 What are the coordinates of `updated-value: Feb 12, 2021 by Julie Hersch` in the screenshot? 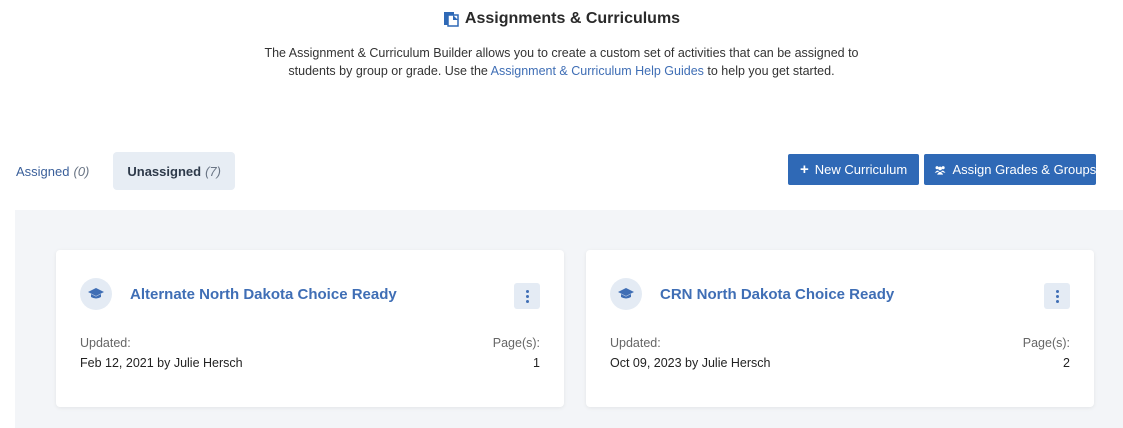 It's located at (161, 363).